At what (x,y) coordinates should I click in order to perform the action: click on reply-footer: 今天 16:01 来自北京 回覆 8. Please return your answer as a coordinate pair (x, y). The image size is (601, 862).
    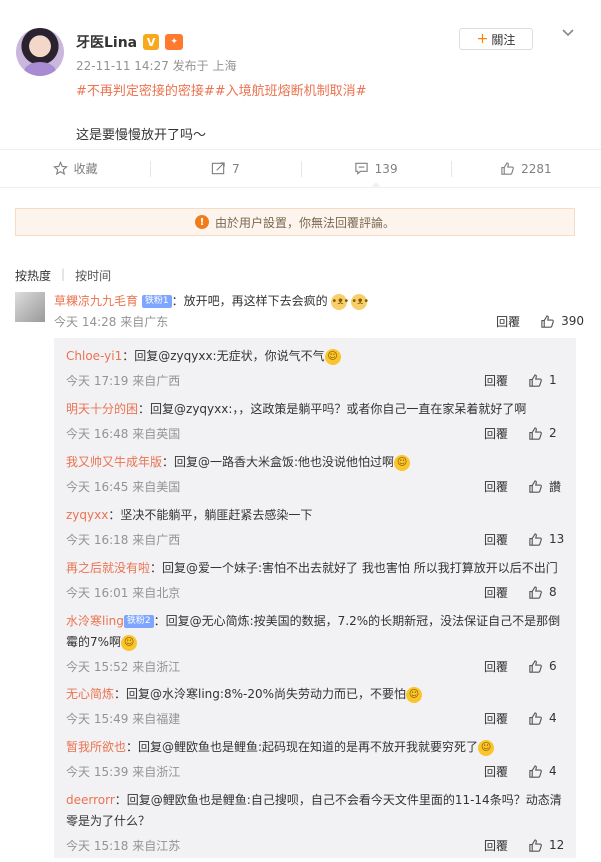
    Looking at the image, I should click on (317, 592).